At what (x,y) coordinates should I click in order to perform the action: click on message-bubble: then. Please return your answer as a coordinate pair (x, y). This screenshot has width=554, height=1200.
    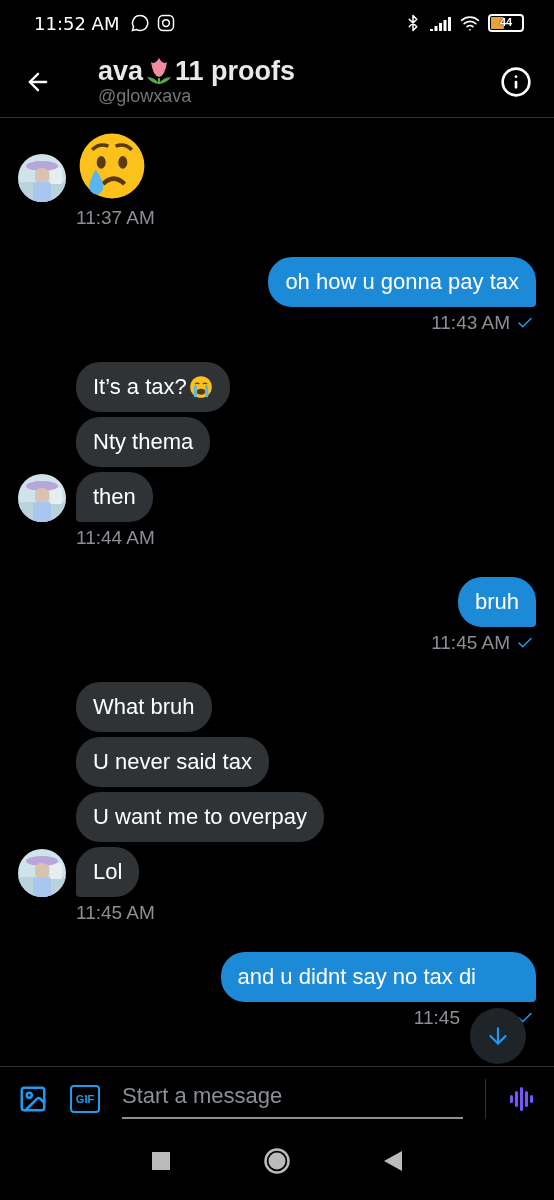
    Looking at the image, I should click on (114, 497).